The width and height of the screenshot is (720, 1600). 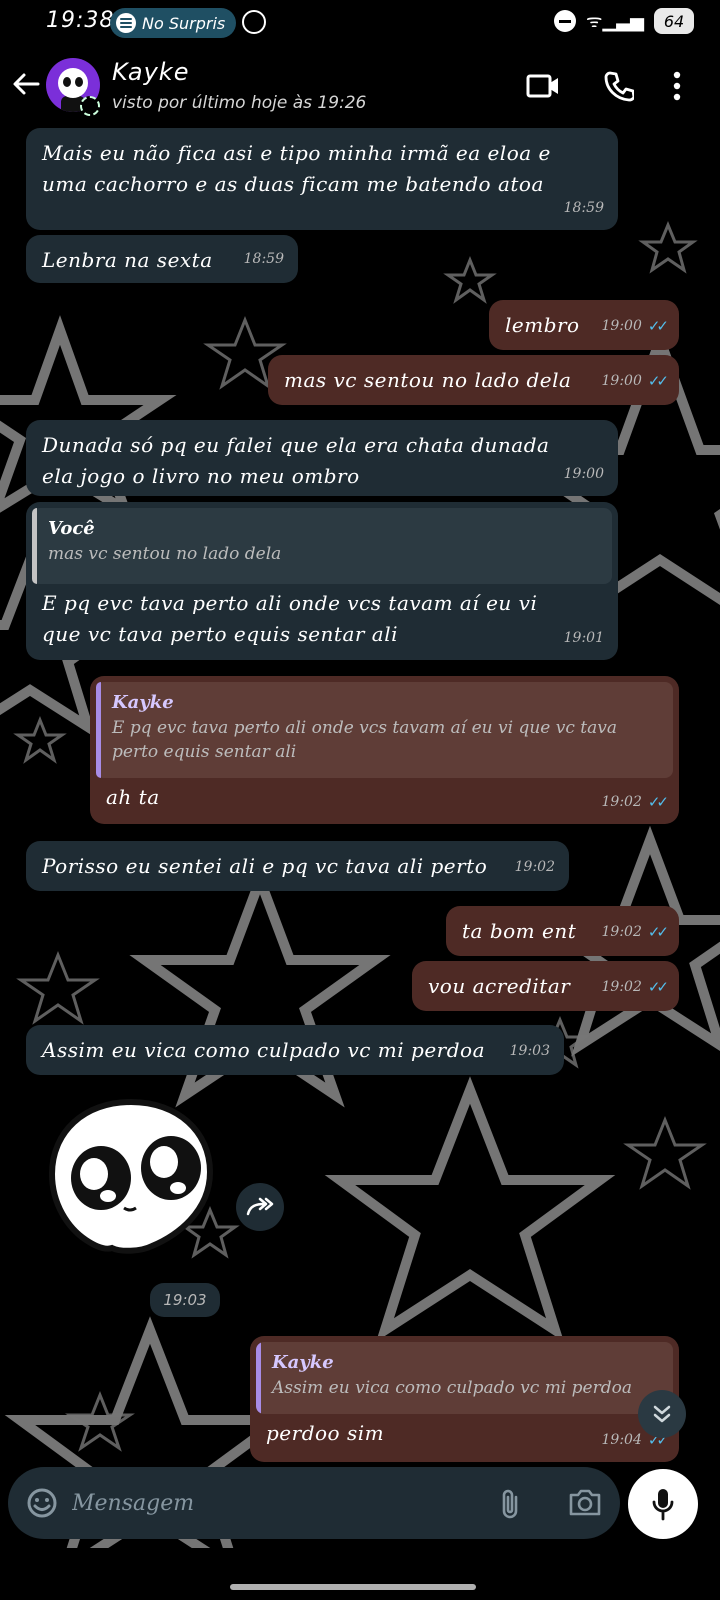 I want to click on double-chevron-down-icon, so click(x=662, y=1414).